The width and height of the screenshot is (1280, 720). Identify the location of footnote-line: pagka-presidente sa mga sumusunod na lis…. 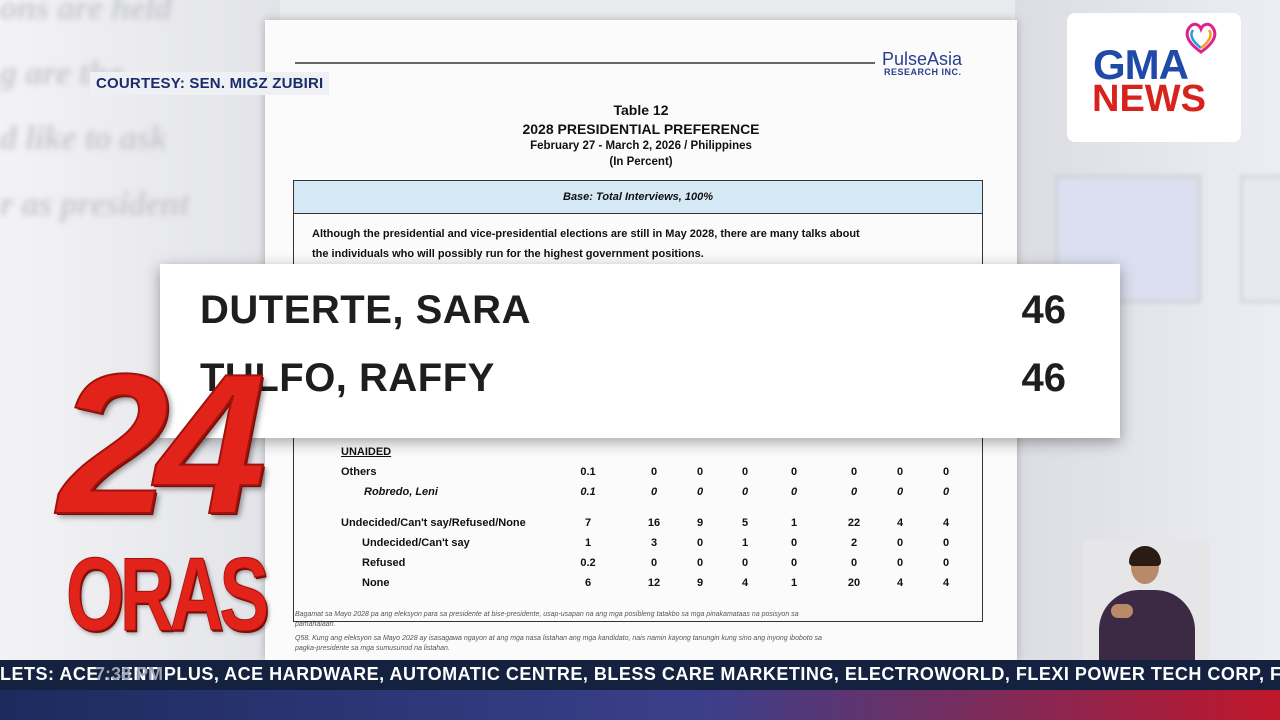
(372, 648).